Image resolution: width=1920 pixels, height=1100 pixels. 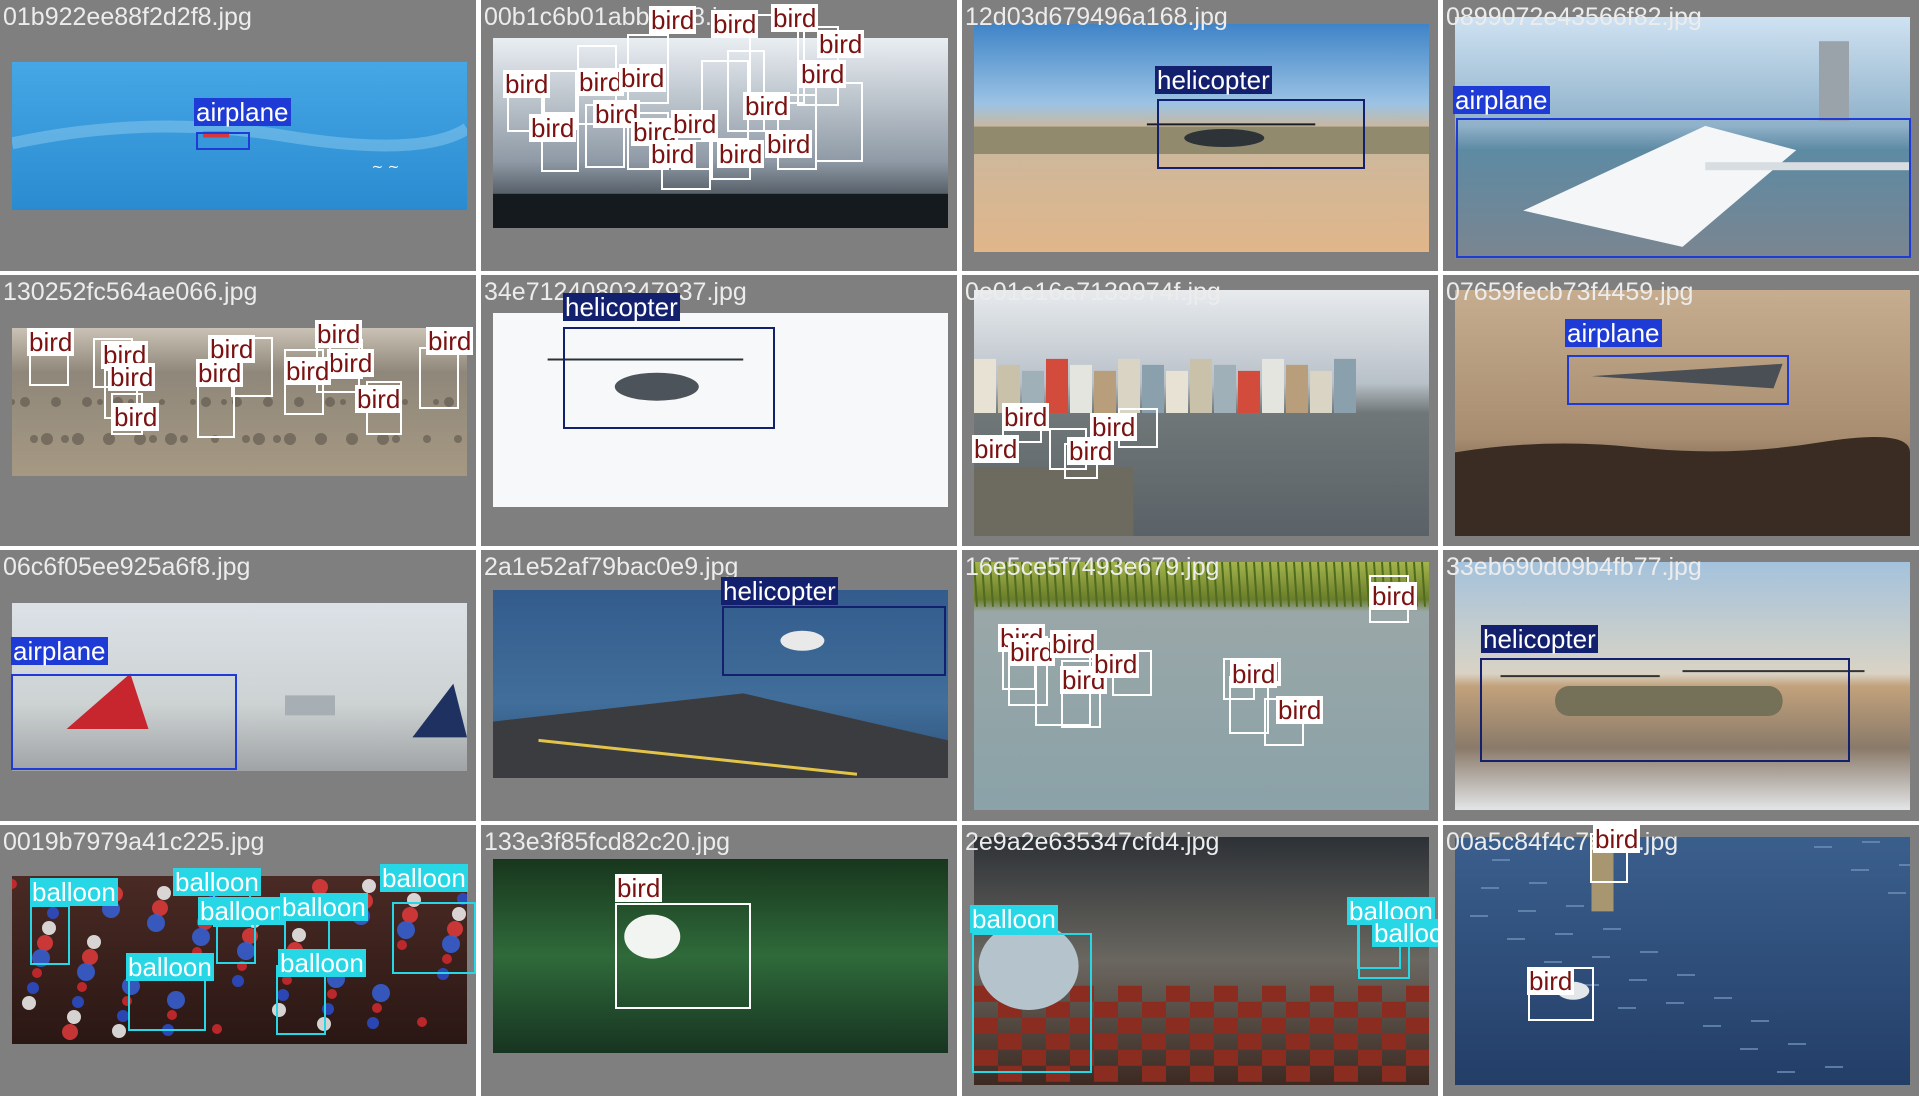 I want to click on grid-cell: 0899072e43566f82.jpg airplane, so click(x=1681, y=135).